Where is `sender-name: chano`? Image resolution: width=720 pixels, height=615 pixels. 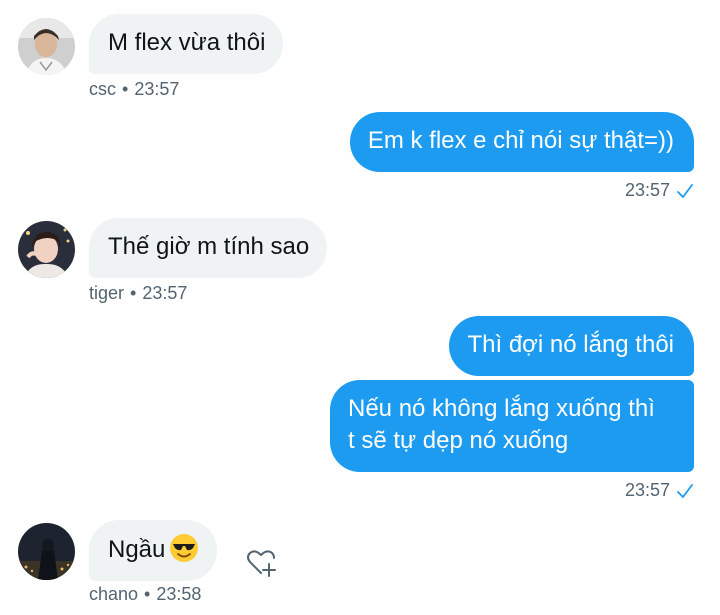 sender-name: chano is located at coordinates (113, 594).